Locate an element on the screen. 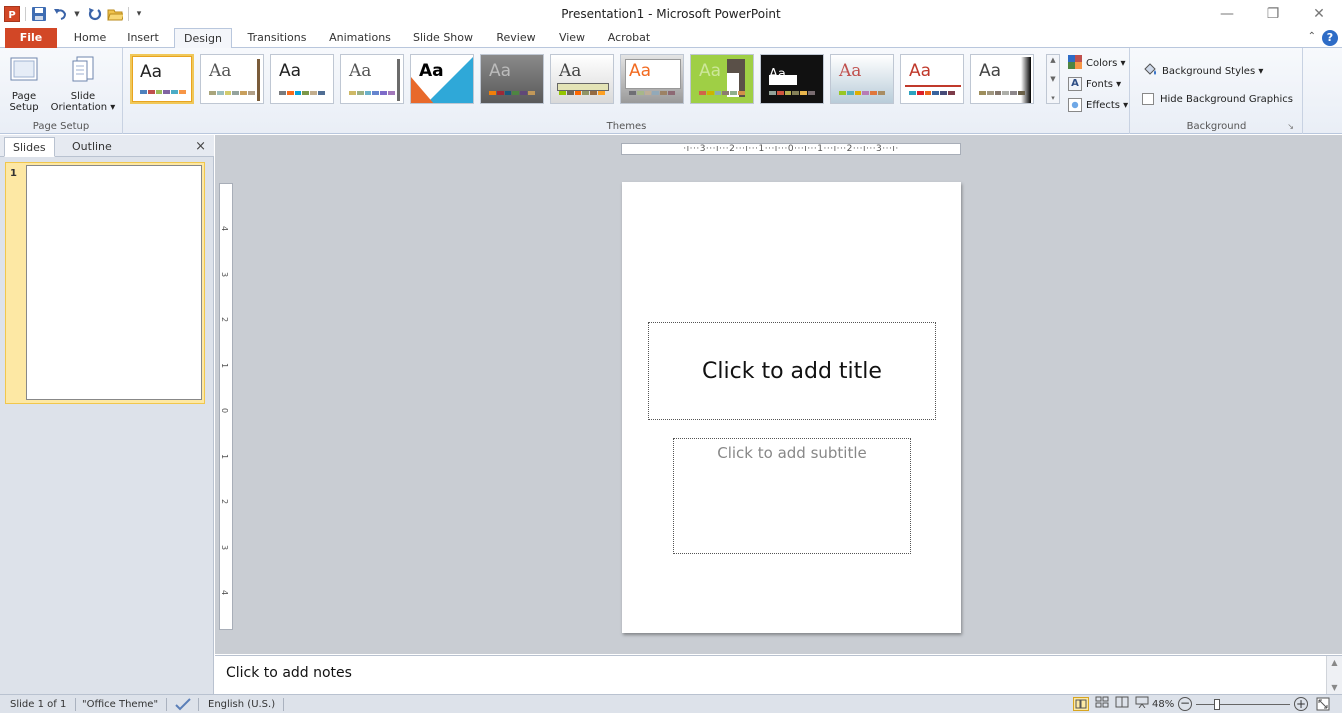 This screenshot has height=713, width=1342. close-button: ✕ is located at coordinates (1319, 14).